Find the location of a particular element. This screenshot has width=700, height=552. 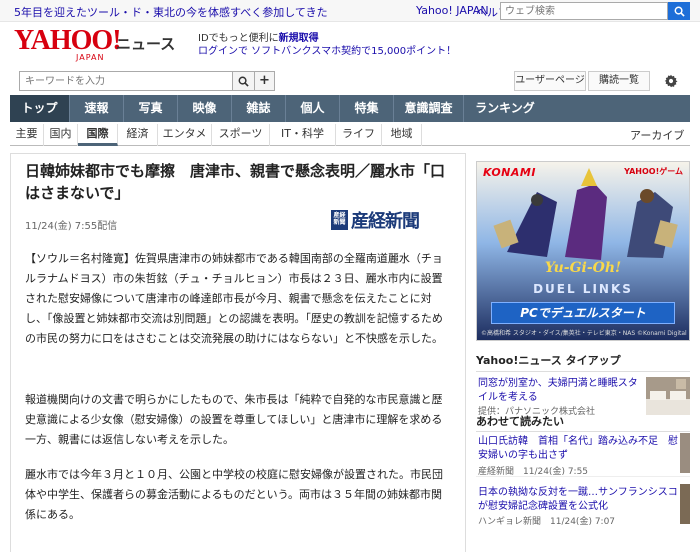

recommend-heading: あわせて読みたい is located at coordinates (583, 423).